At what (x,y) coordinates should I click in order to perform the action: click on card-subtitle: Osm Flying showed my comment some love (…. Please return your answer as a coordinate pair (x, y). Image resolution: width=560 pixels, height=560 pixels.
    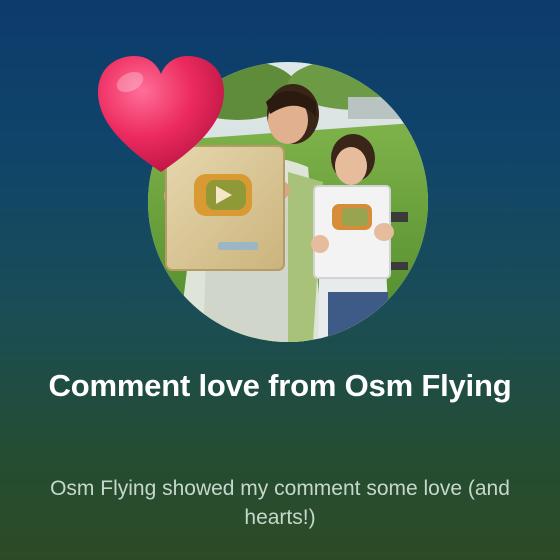
    Looking at the image, I should click on (280, 503).